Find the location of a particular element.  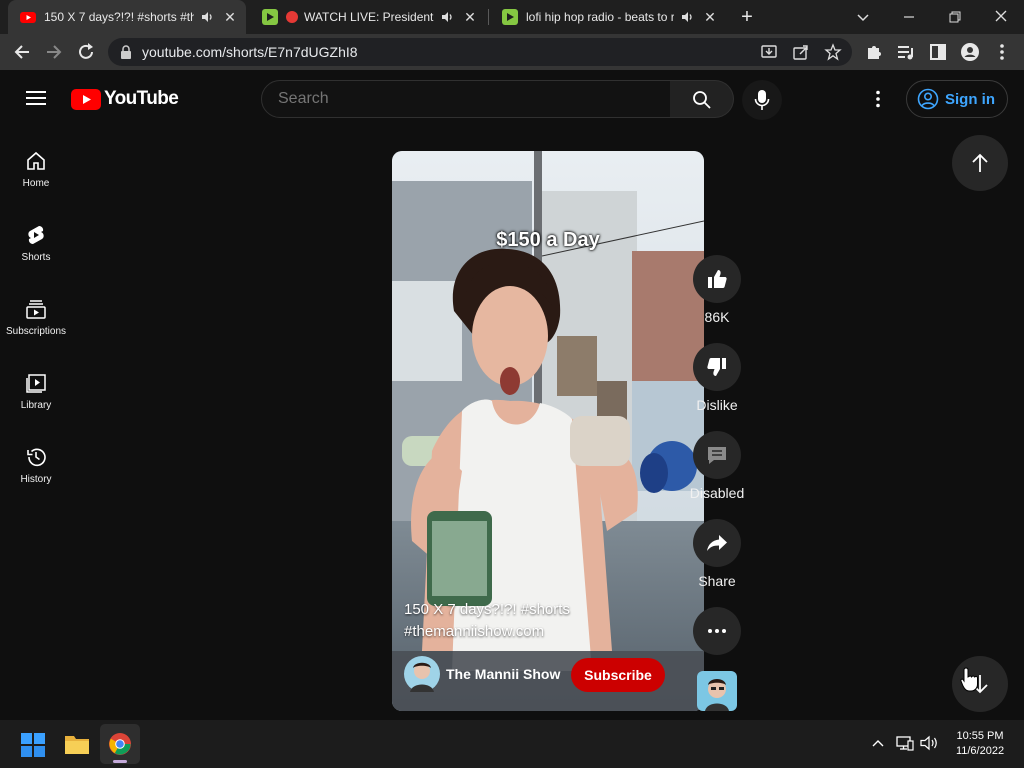

more-button is located at coordinates (717, 631).